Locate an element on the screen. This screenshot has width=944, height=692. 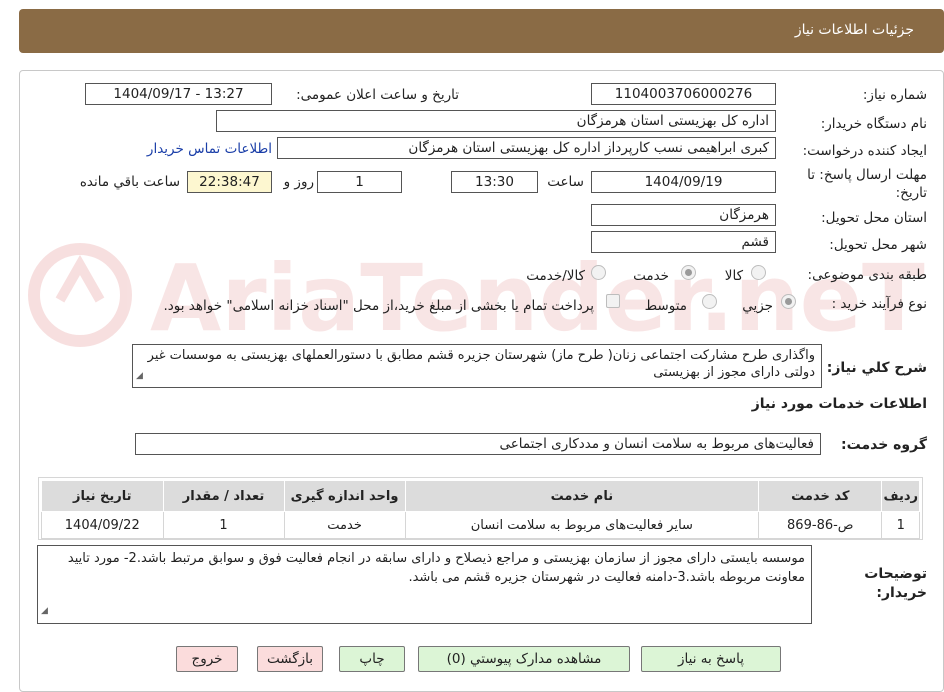
col-header-service-name: نام خدمت is located at coordinates (582, 496).